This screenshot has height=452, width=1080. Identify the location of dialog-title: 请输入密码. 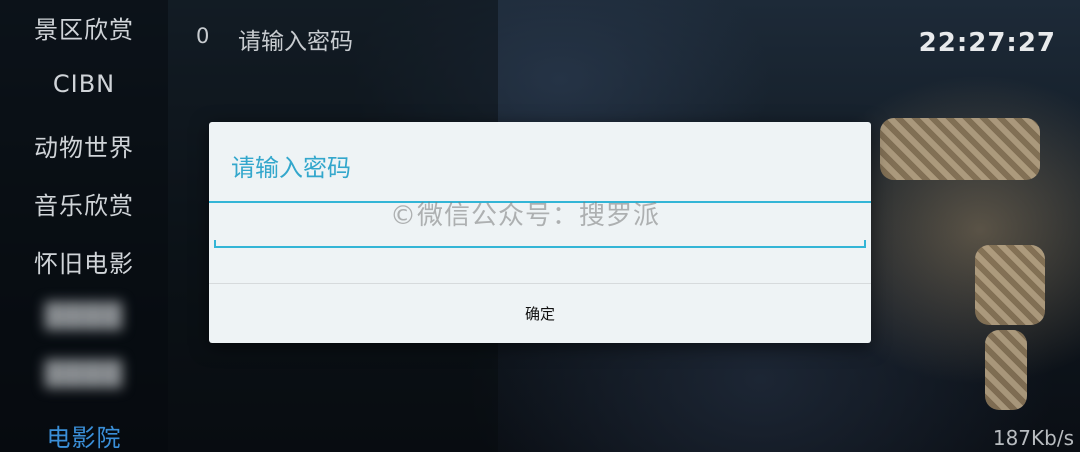
(291, 168).